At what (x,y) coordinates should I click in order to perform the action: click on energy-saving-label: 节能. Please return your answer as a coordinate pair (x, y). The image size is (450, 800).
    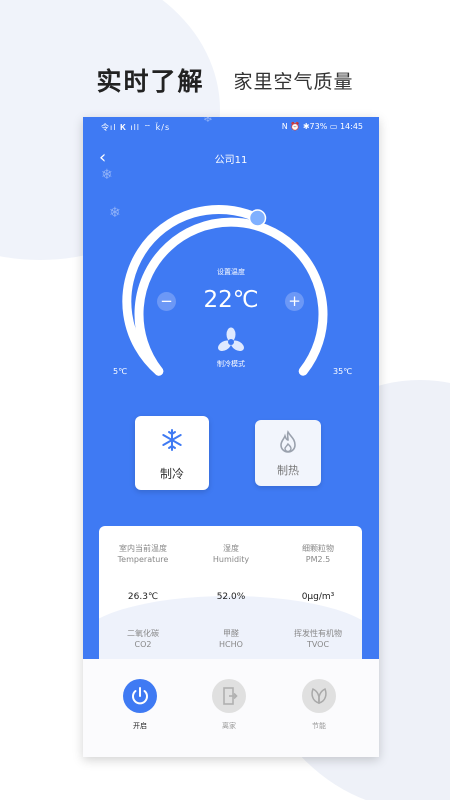
    Looking at the image, I should click on (319, 726).